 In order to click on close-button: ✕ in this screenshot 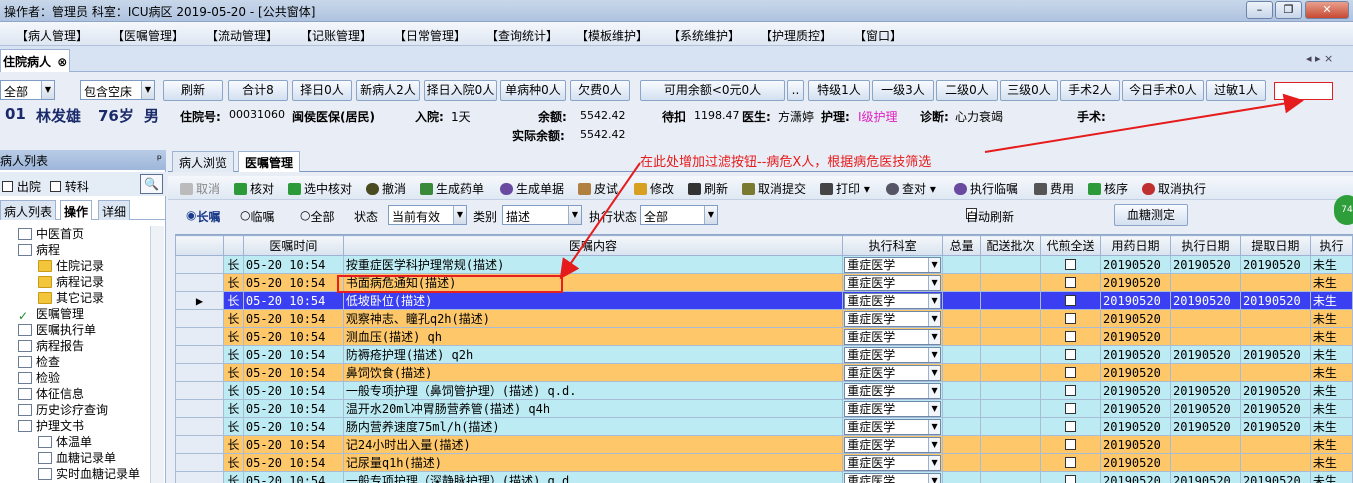, I will do `click(1327, 10)`.